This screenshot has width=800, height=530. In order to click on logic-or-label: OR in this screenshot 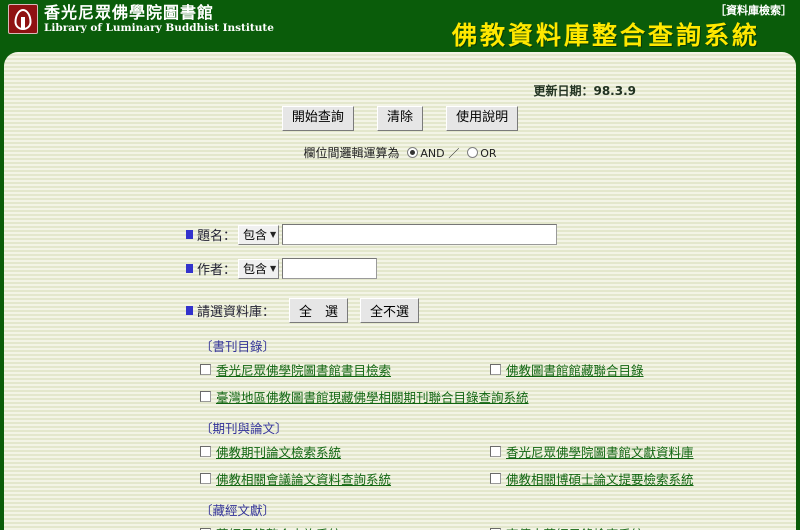, I will do `click(488, 153)`.